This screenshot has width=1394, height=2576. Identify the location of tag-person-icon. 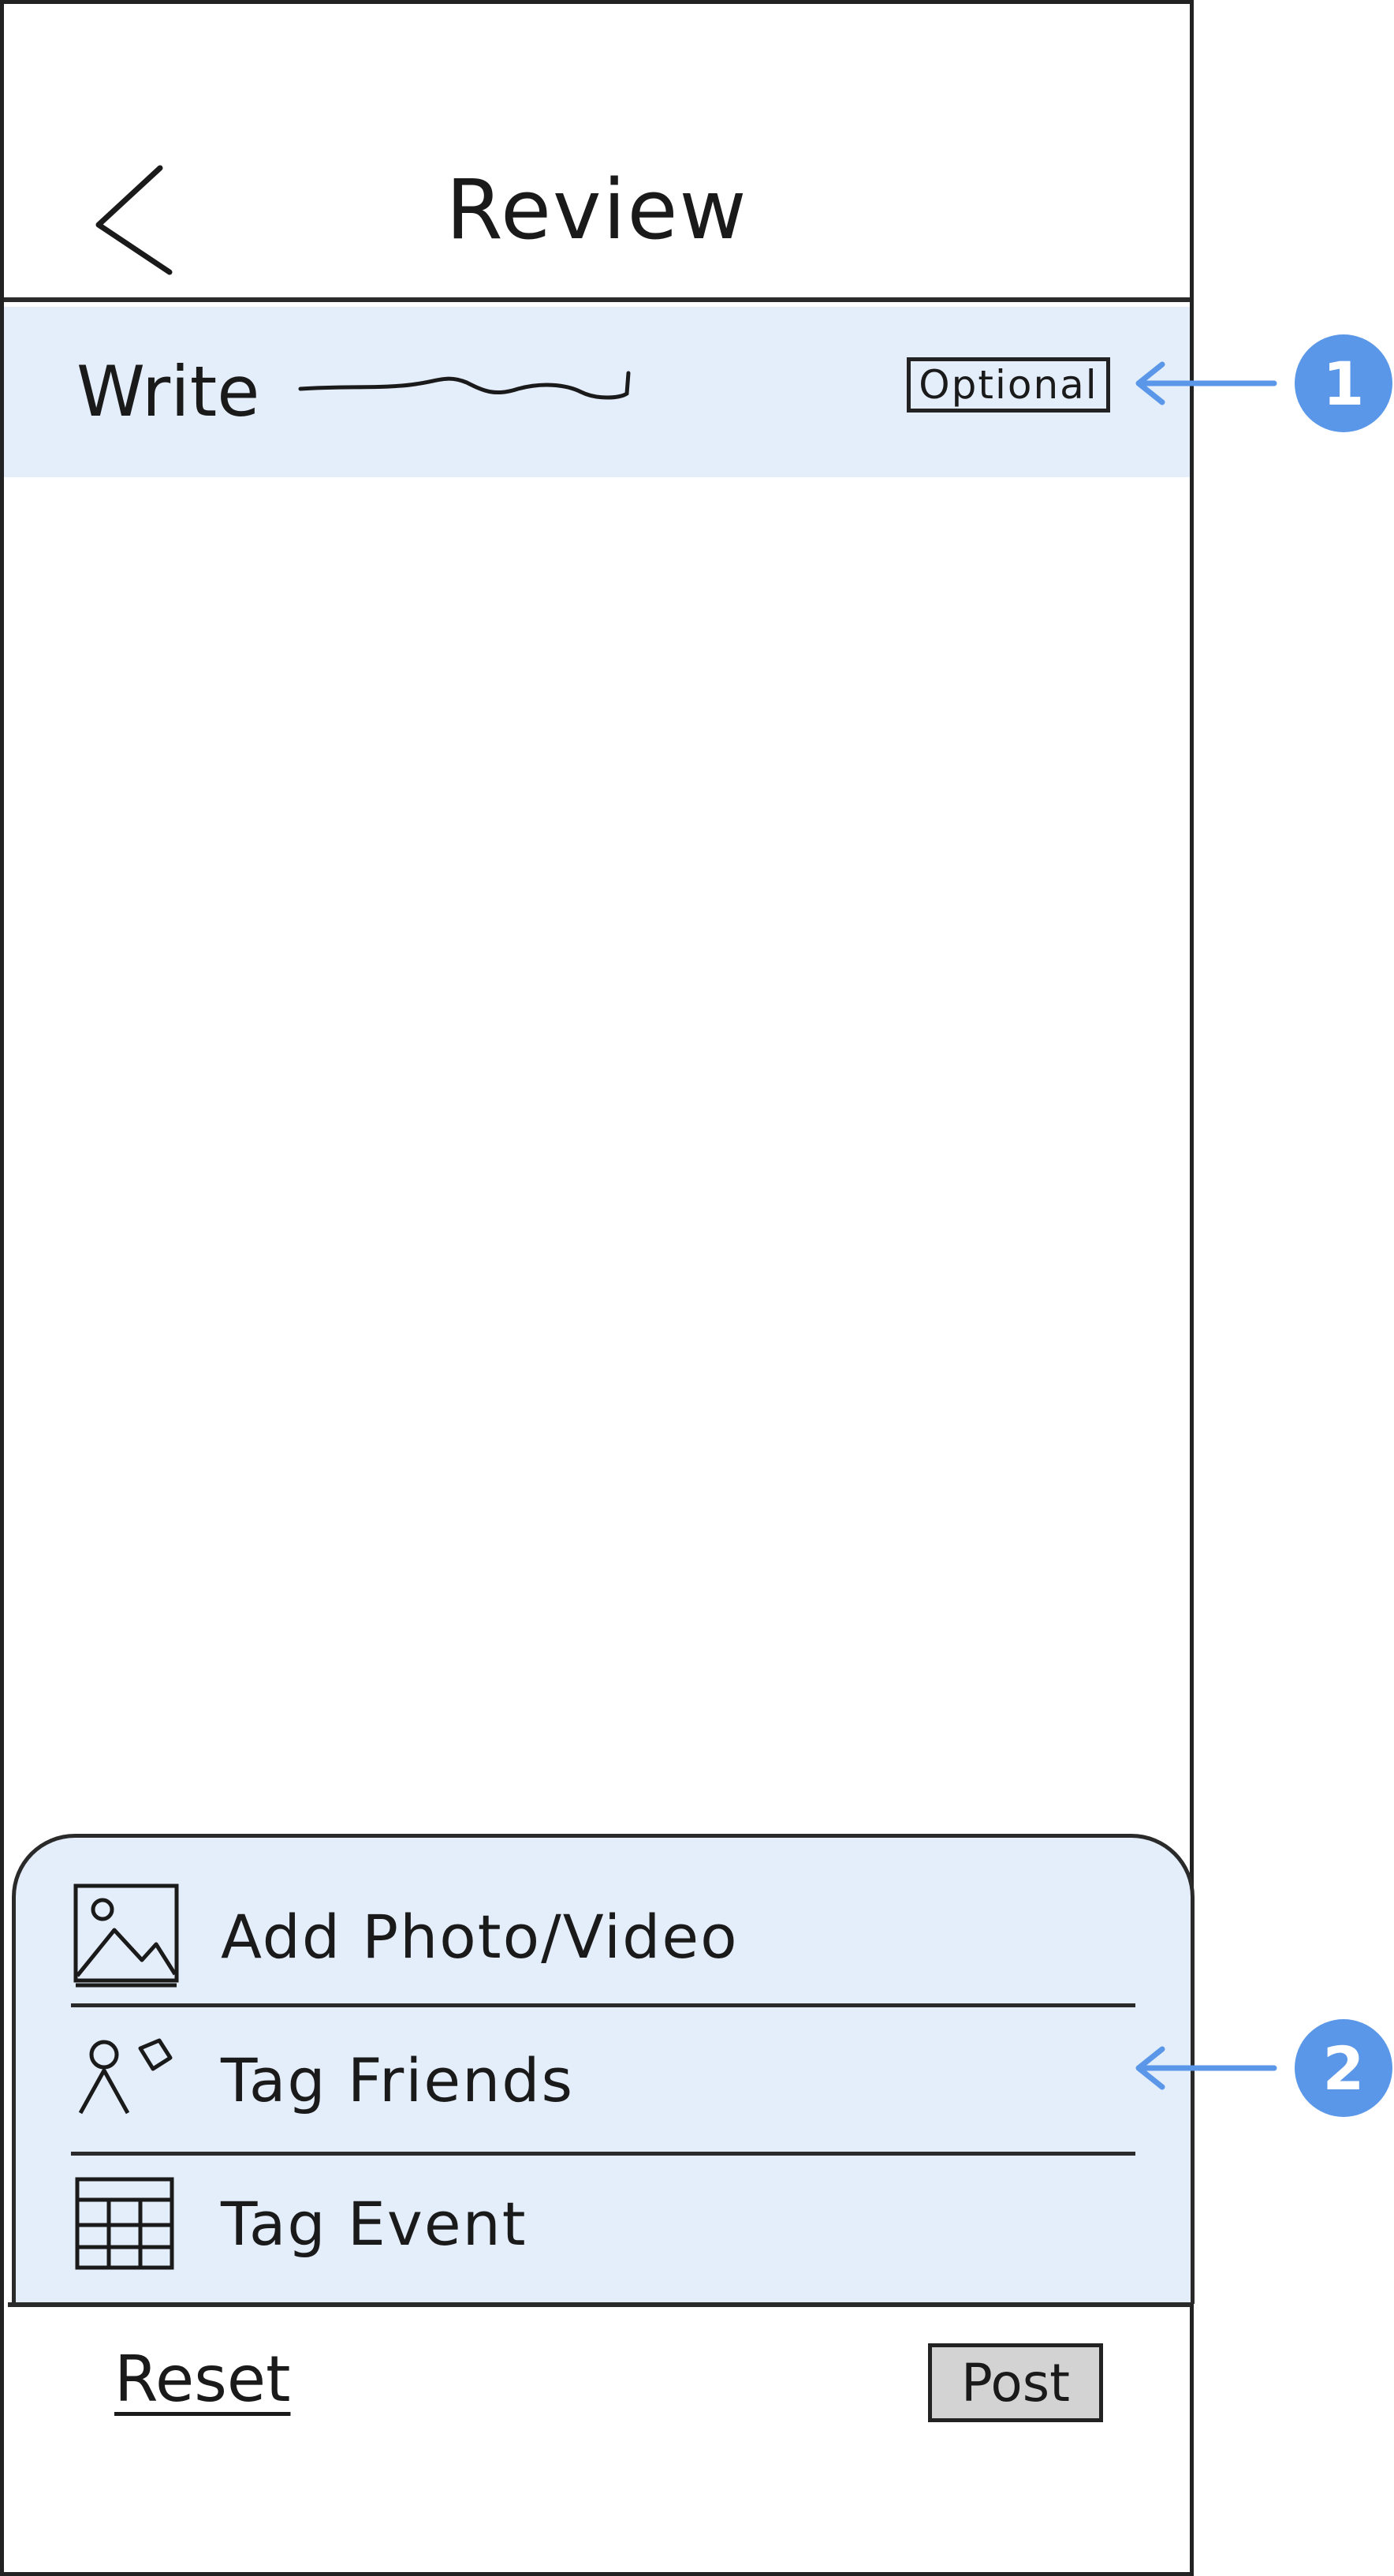
(126, 2076).